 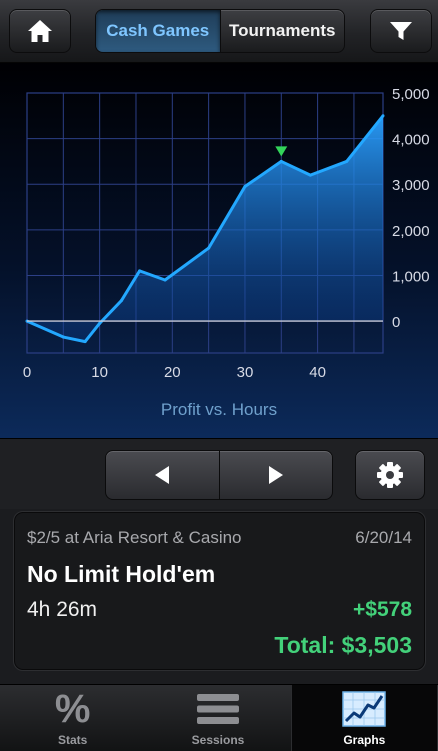 What do you see at coordinates (396, 322) in the screenshot?
I see `y-tick-label: 0` at bounding box center [396, 322].